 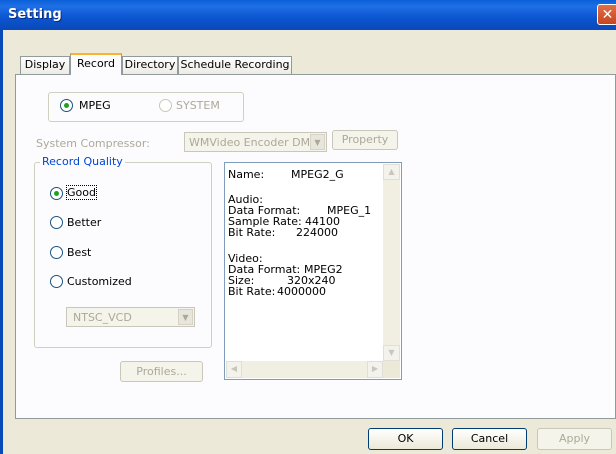 I want to click on scroll-right-button: ▶, so click(x=375, y=369).